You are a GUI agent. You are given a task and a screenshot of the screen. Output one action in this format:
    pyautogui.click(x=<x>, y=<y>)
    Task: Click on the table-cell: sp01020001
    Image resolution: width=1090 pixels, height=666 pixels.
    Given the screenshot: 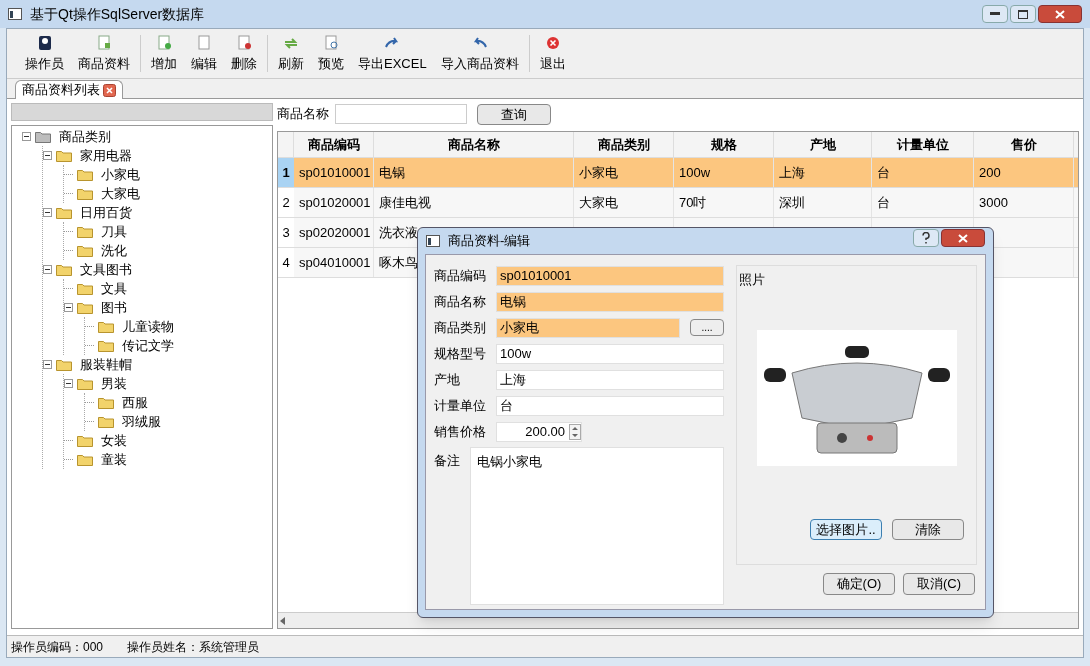 What is the action you would take?
    pyautogui.click(x=334, y=202)
    